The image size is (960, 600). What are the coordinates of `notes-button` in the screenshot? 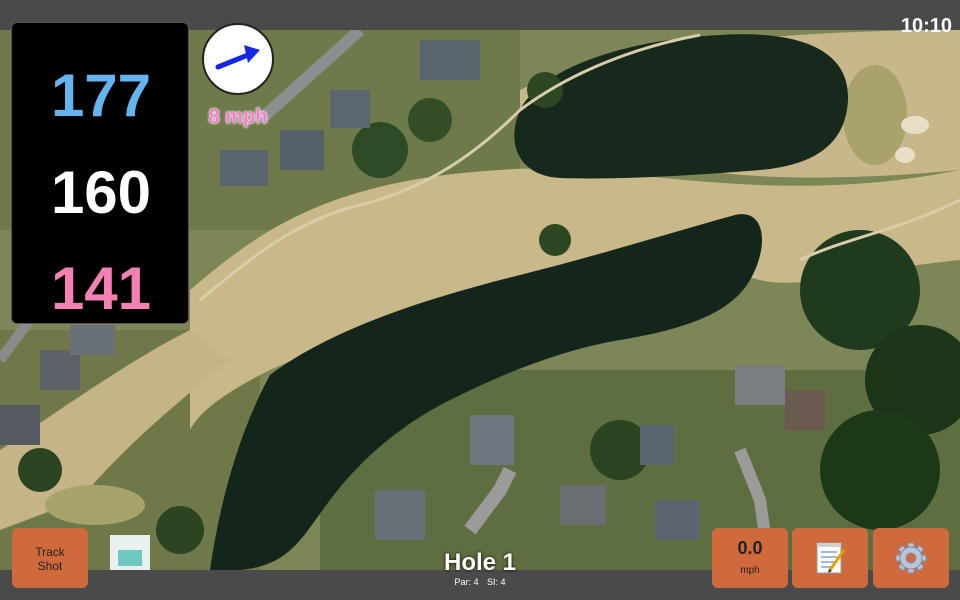 It's located at (830, 558).